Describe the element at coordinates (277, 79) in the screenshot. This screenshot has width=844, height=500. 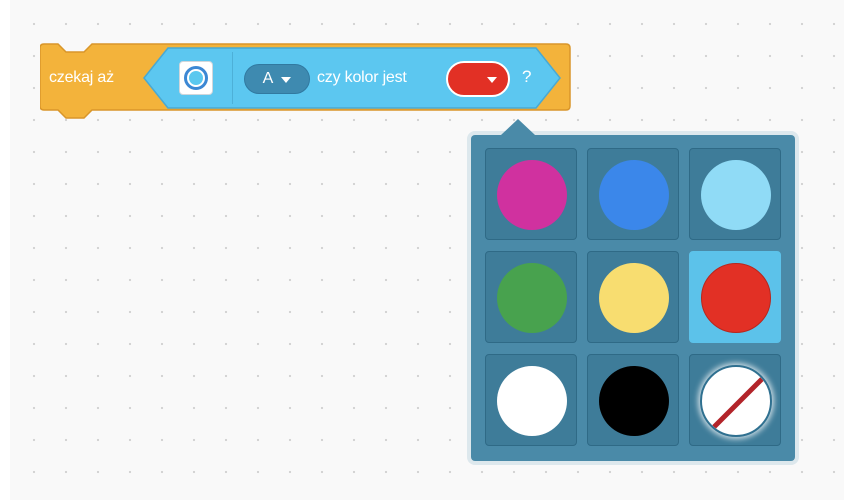
I see `port-dropdown: A` at that location.